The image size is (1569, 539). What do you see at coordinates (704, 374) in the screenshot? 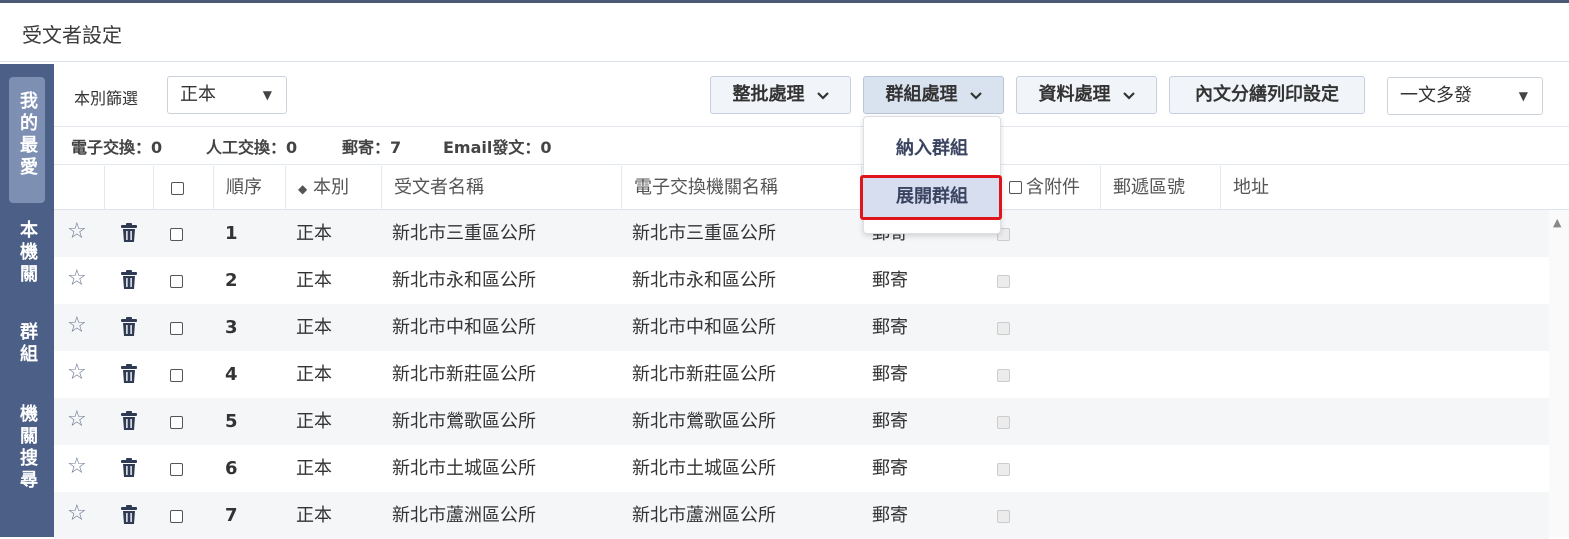
I see `row-agency: 新北市新莊區公所` at bounding box center [704, 374].